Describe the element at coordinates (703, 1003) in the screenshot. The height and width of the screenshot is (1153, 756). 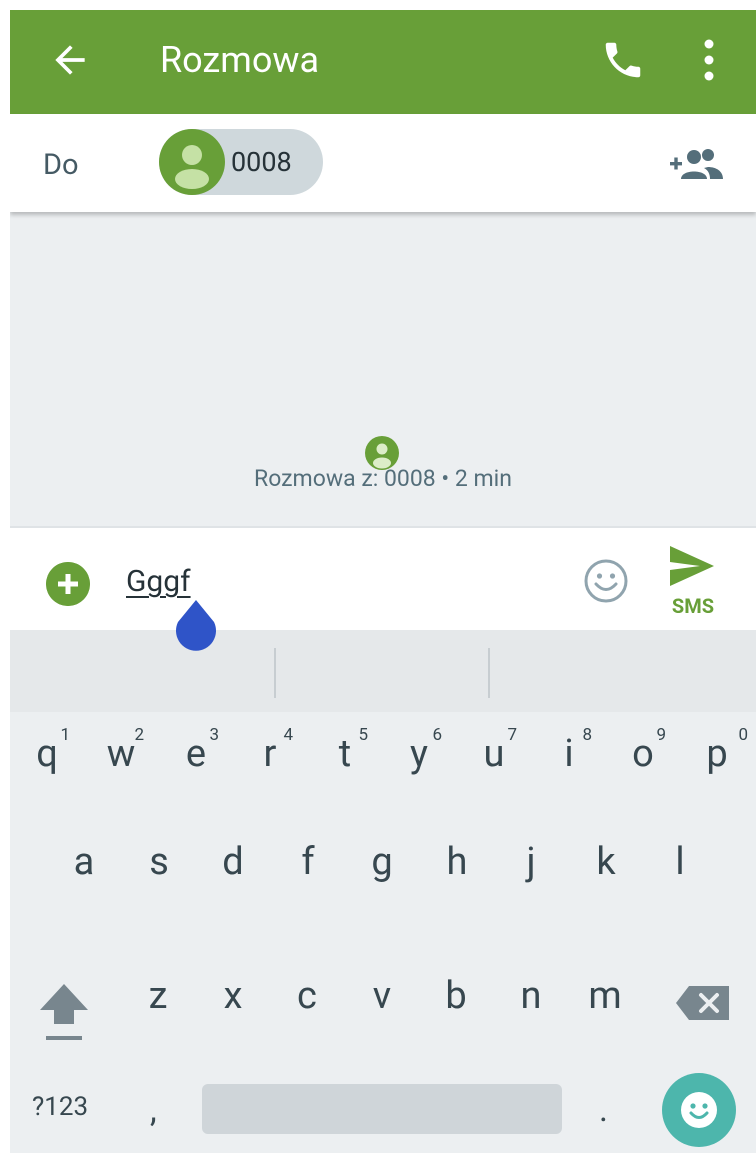
I see `backspace-icon` at that location.